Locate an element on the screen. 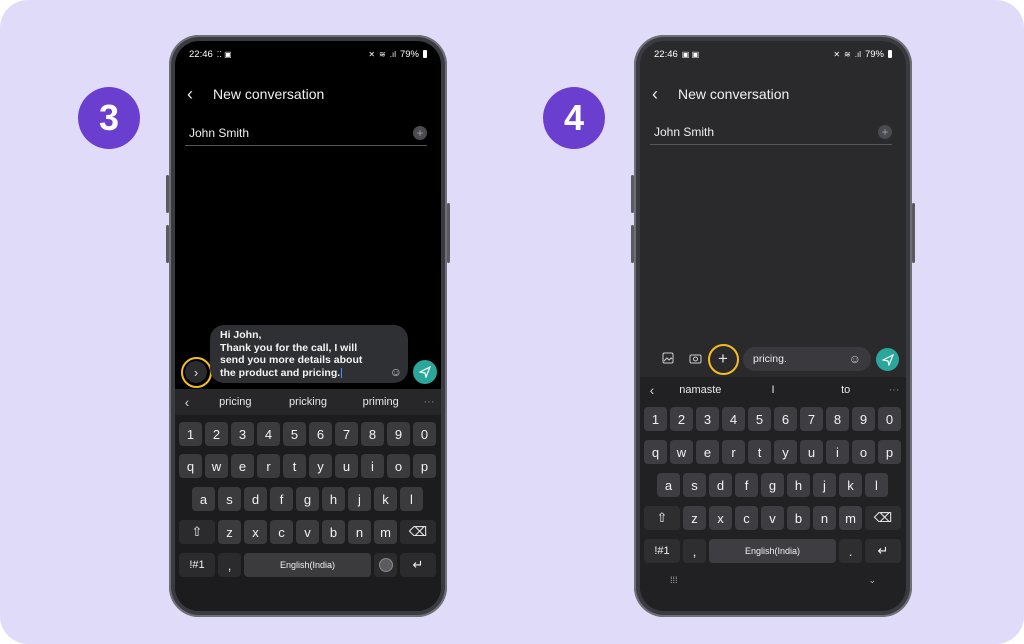  suggestion-word: priming is located at coordinates (380, 402).